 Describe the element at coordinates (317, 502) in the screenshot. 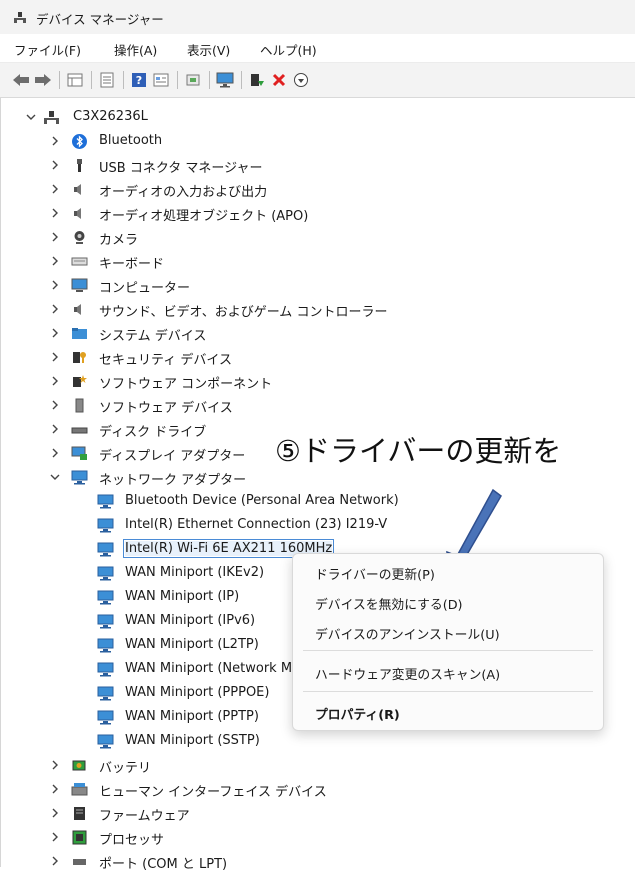

I see `network-adapter-item: Bluetooth Device (Personal Area Network)` at that location.